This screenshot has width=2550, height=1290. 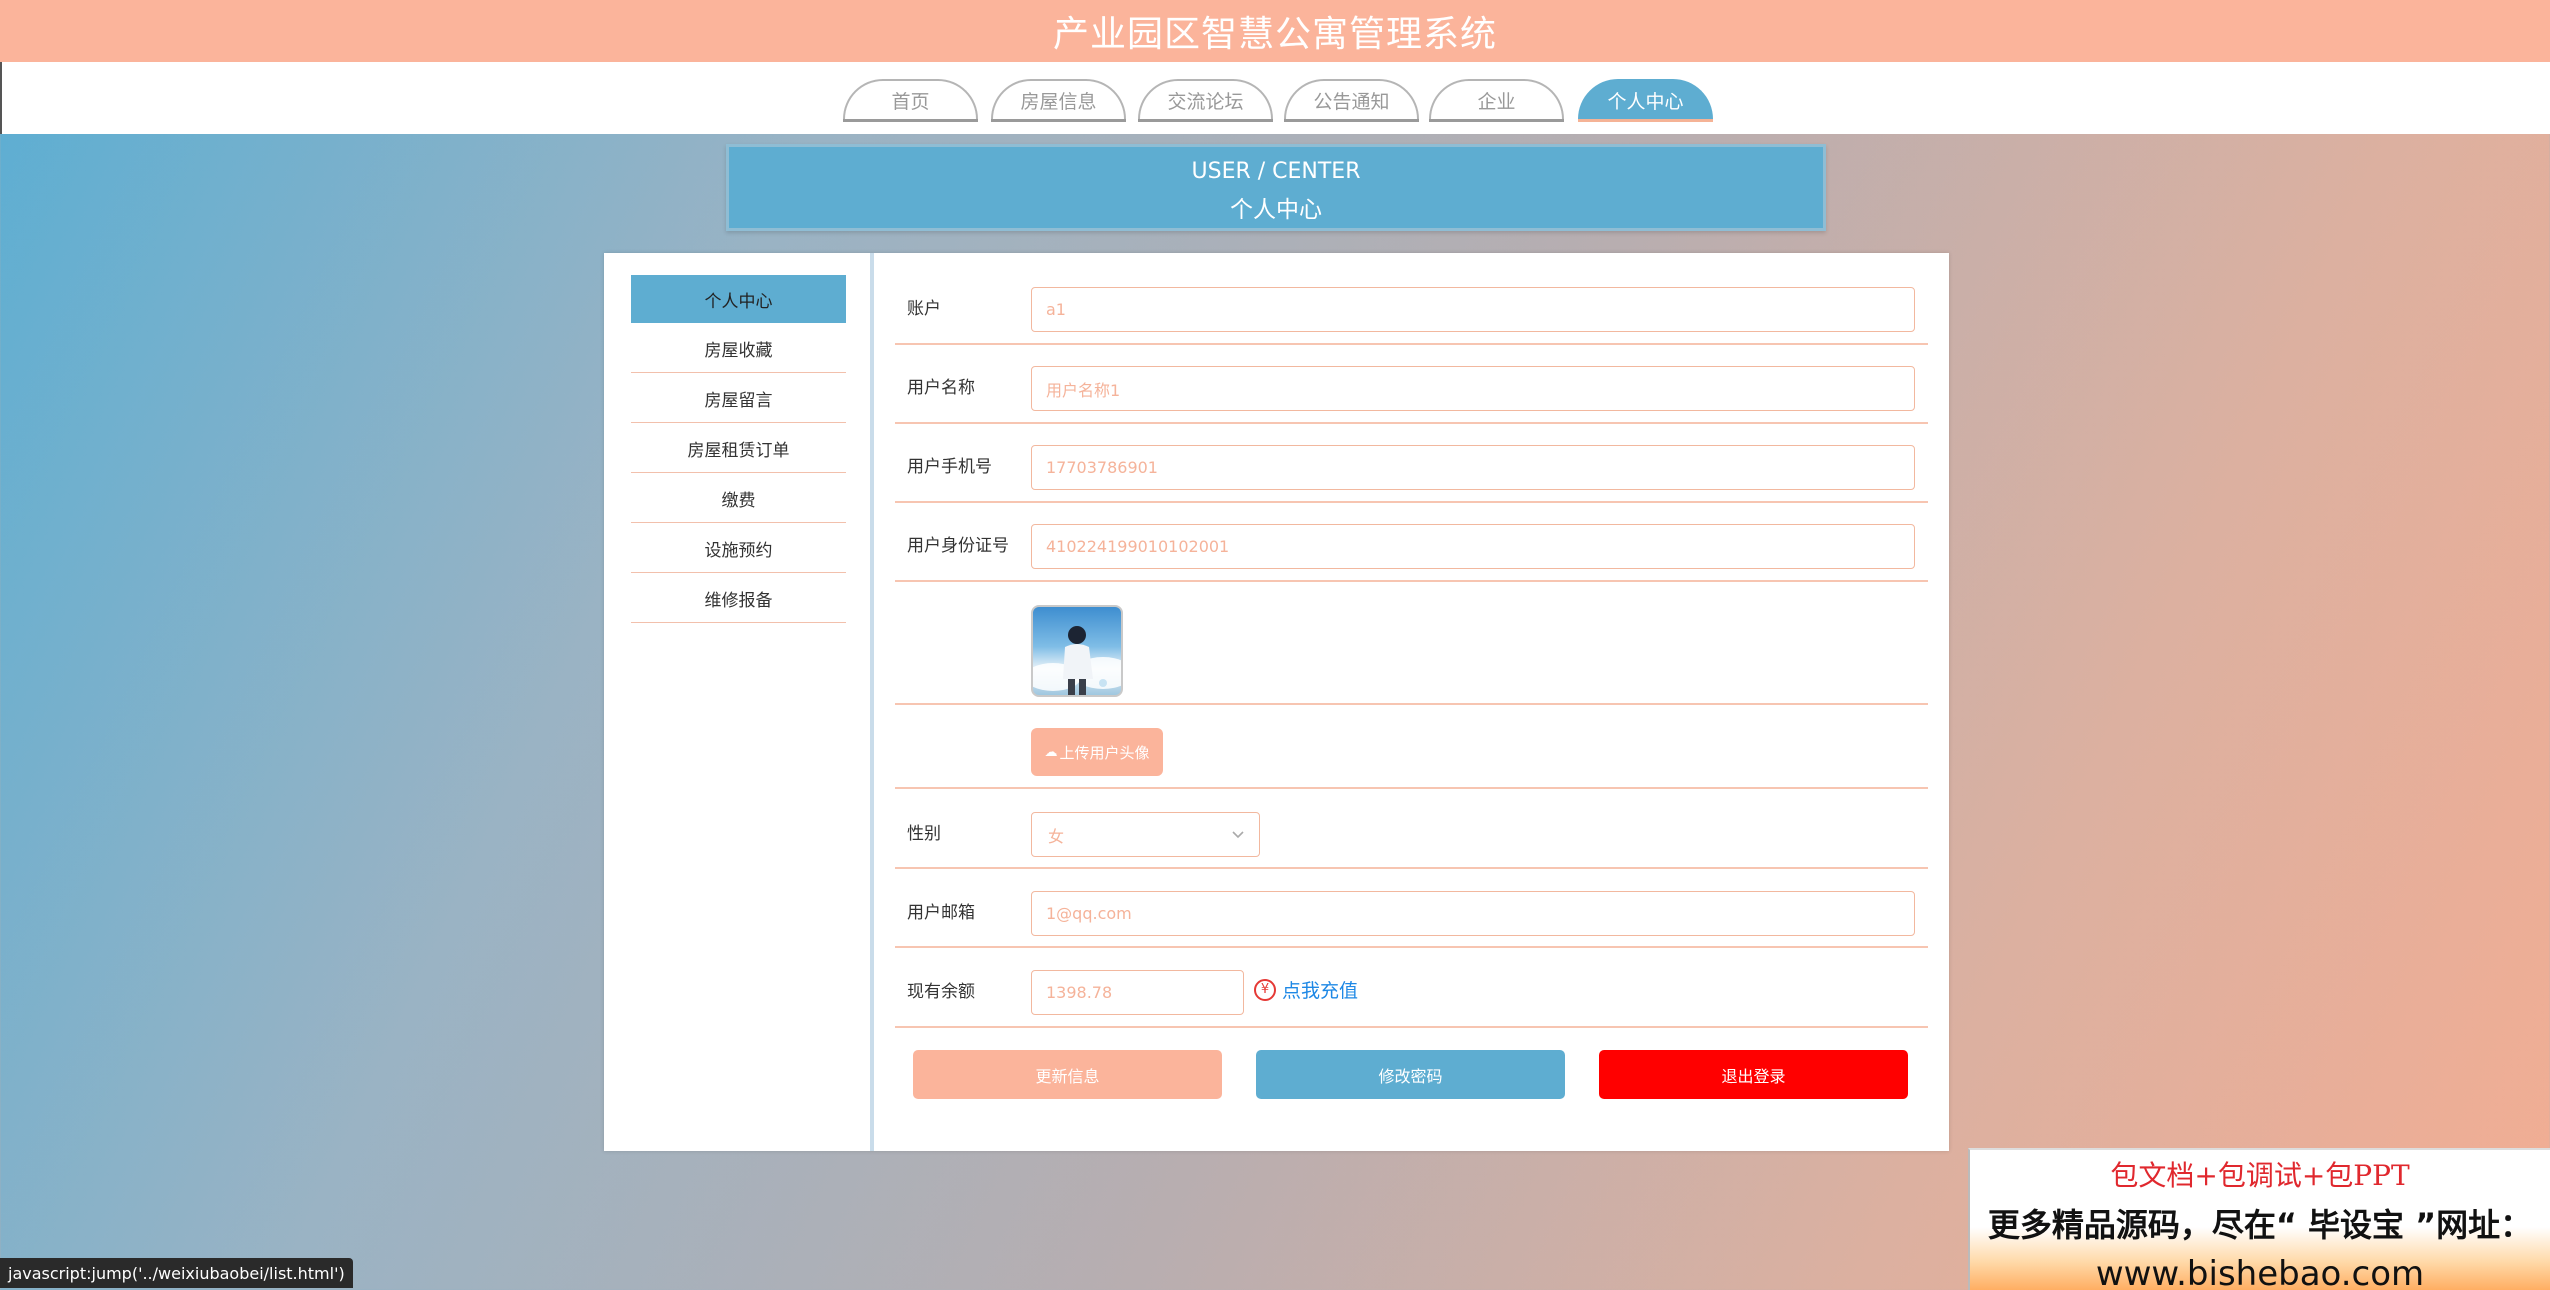 What do you see at coordinates (738, 299) in the screenshot?
I see `sidebar-item-user-center: 个人中心` at bounding box center [738, 299].